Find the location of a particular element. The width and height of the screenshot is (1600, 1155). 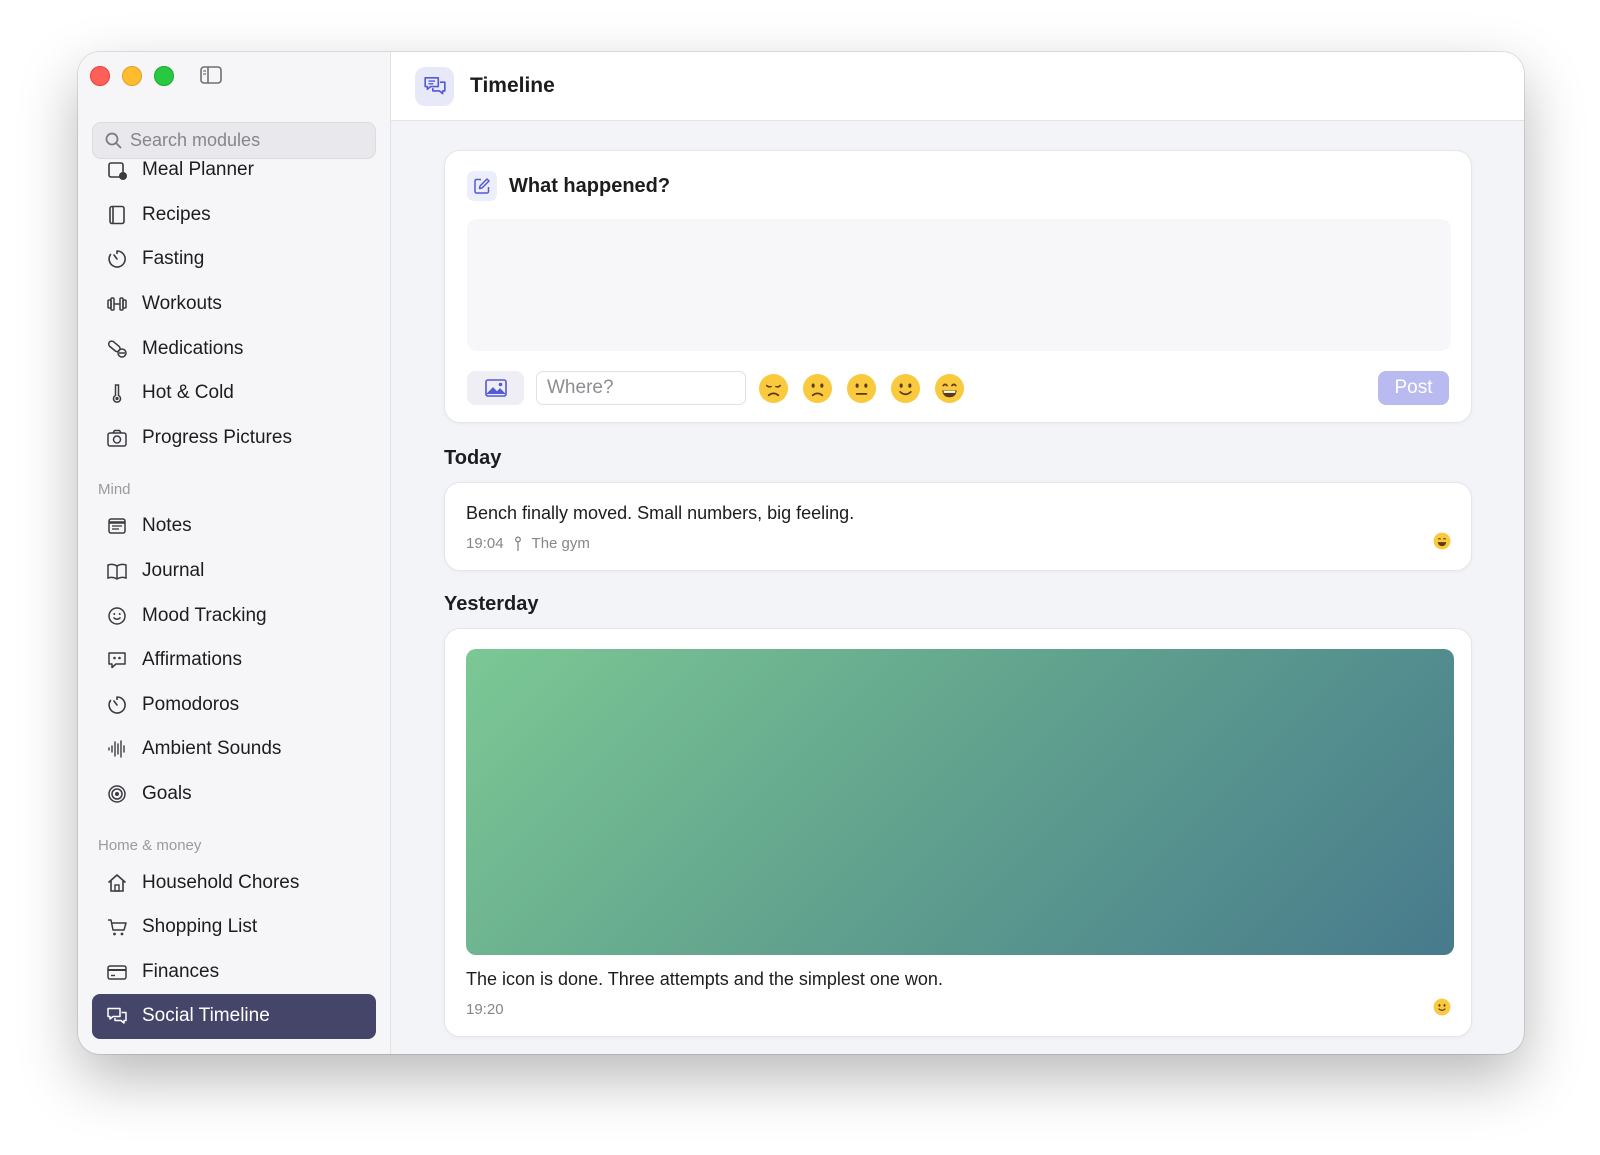

sidebar-item-notes: Notes is located at coordinates (234, 526).